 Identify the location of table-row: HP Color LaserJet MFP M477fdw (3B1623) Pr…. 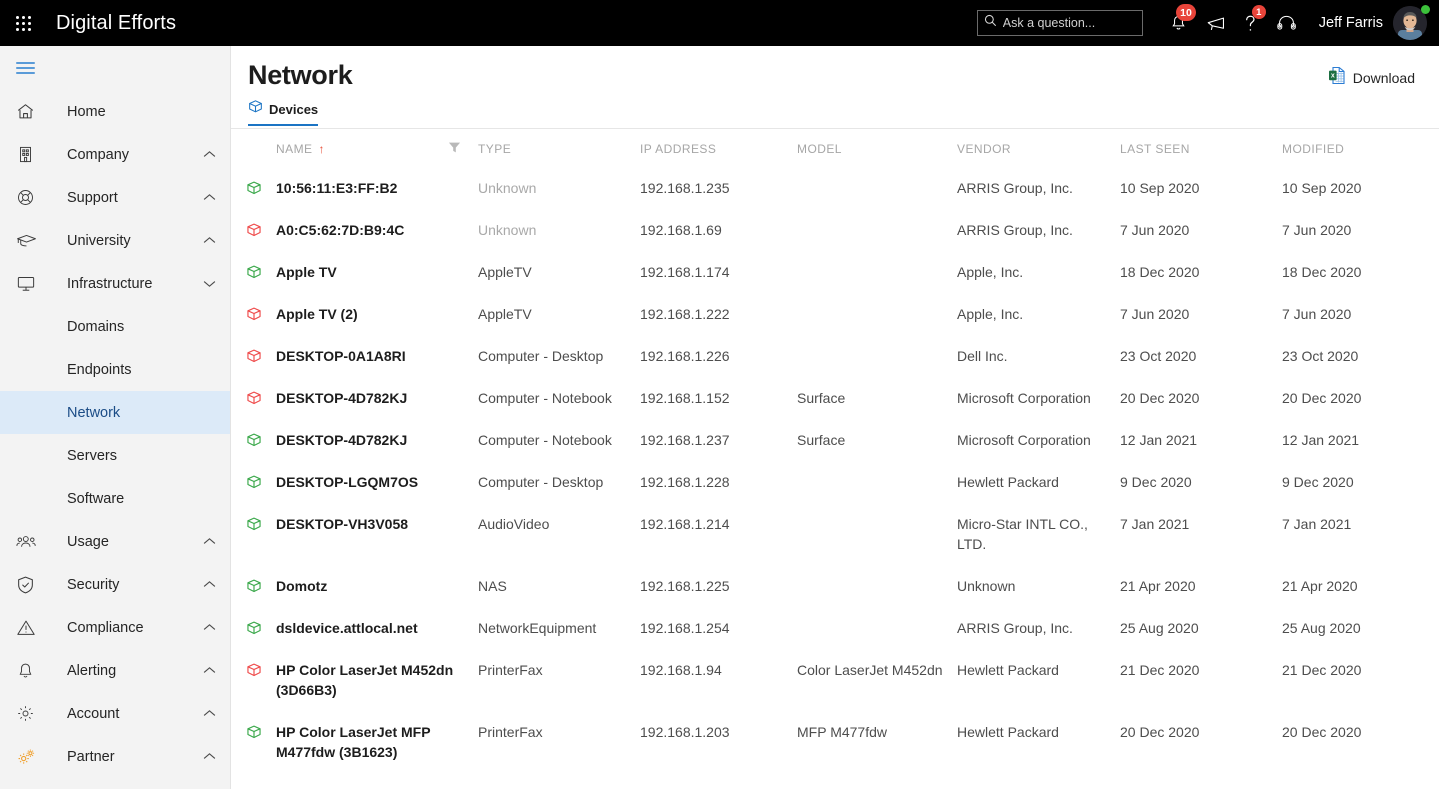
(835, 742).